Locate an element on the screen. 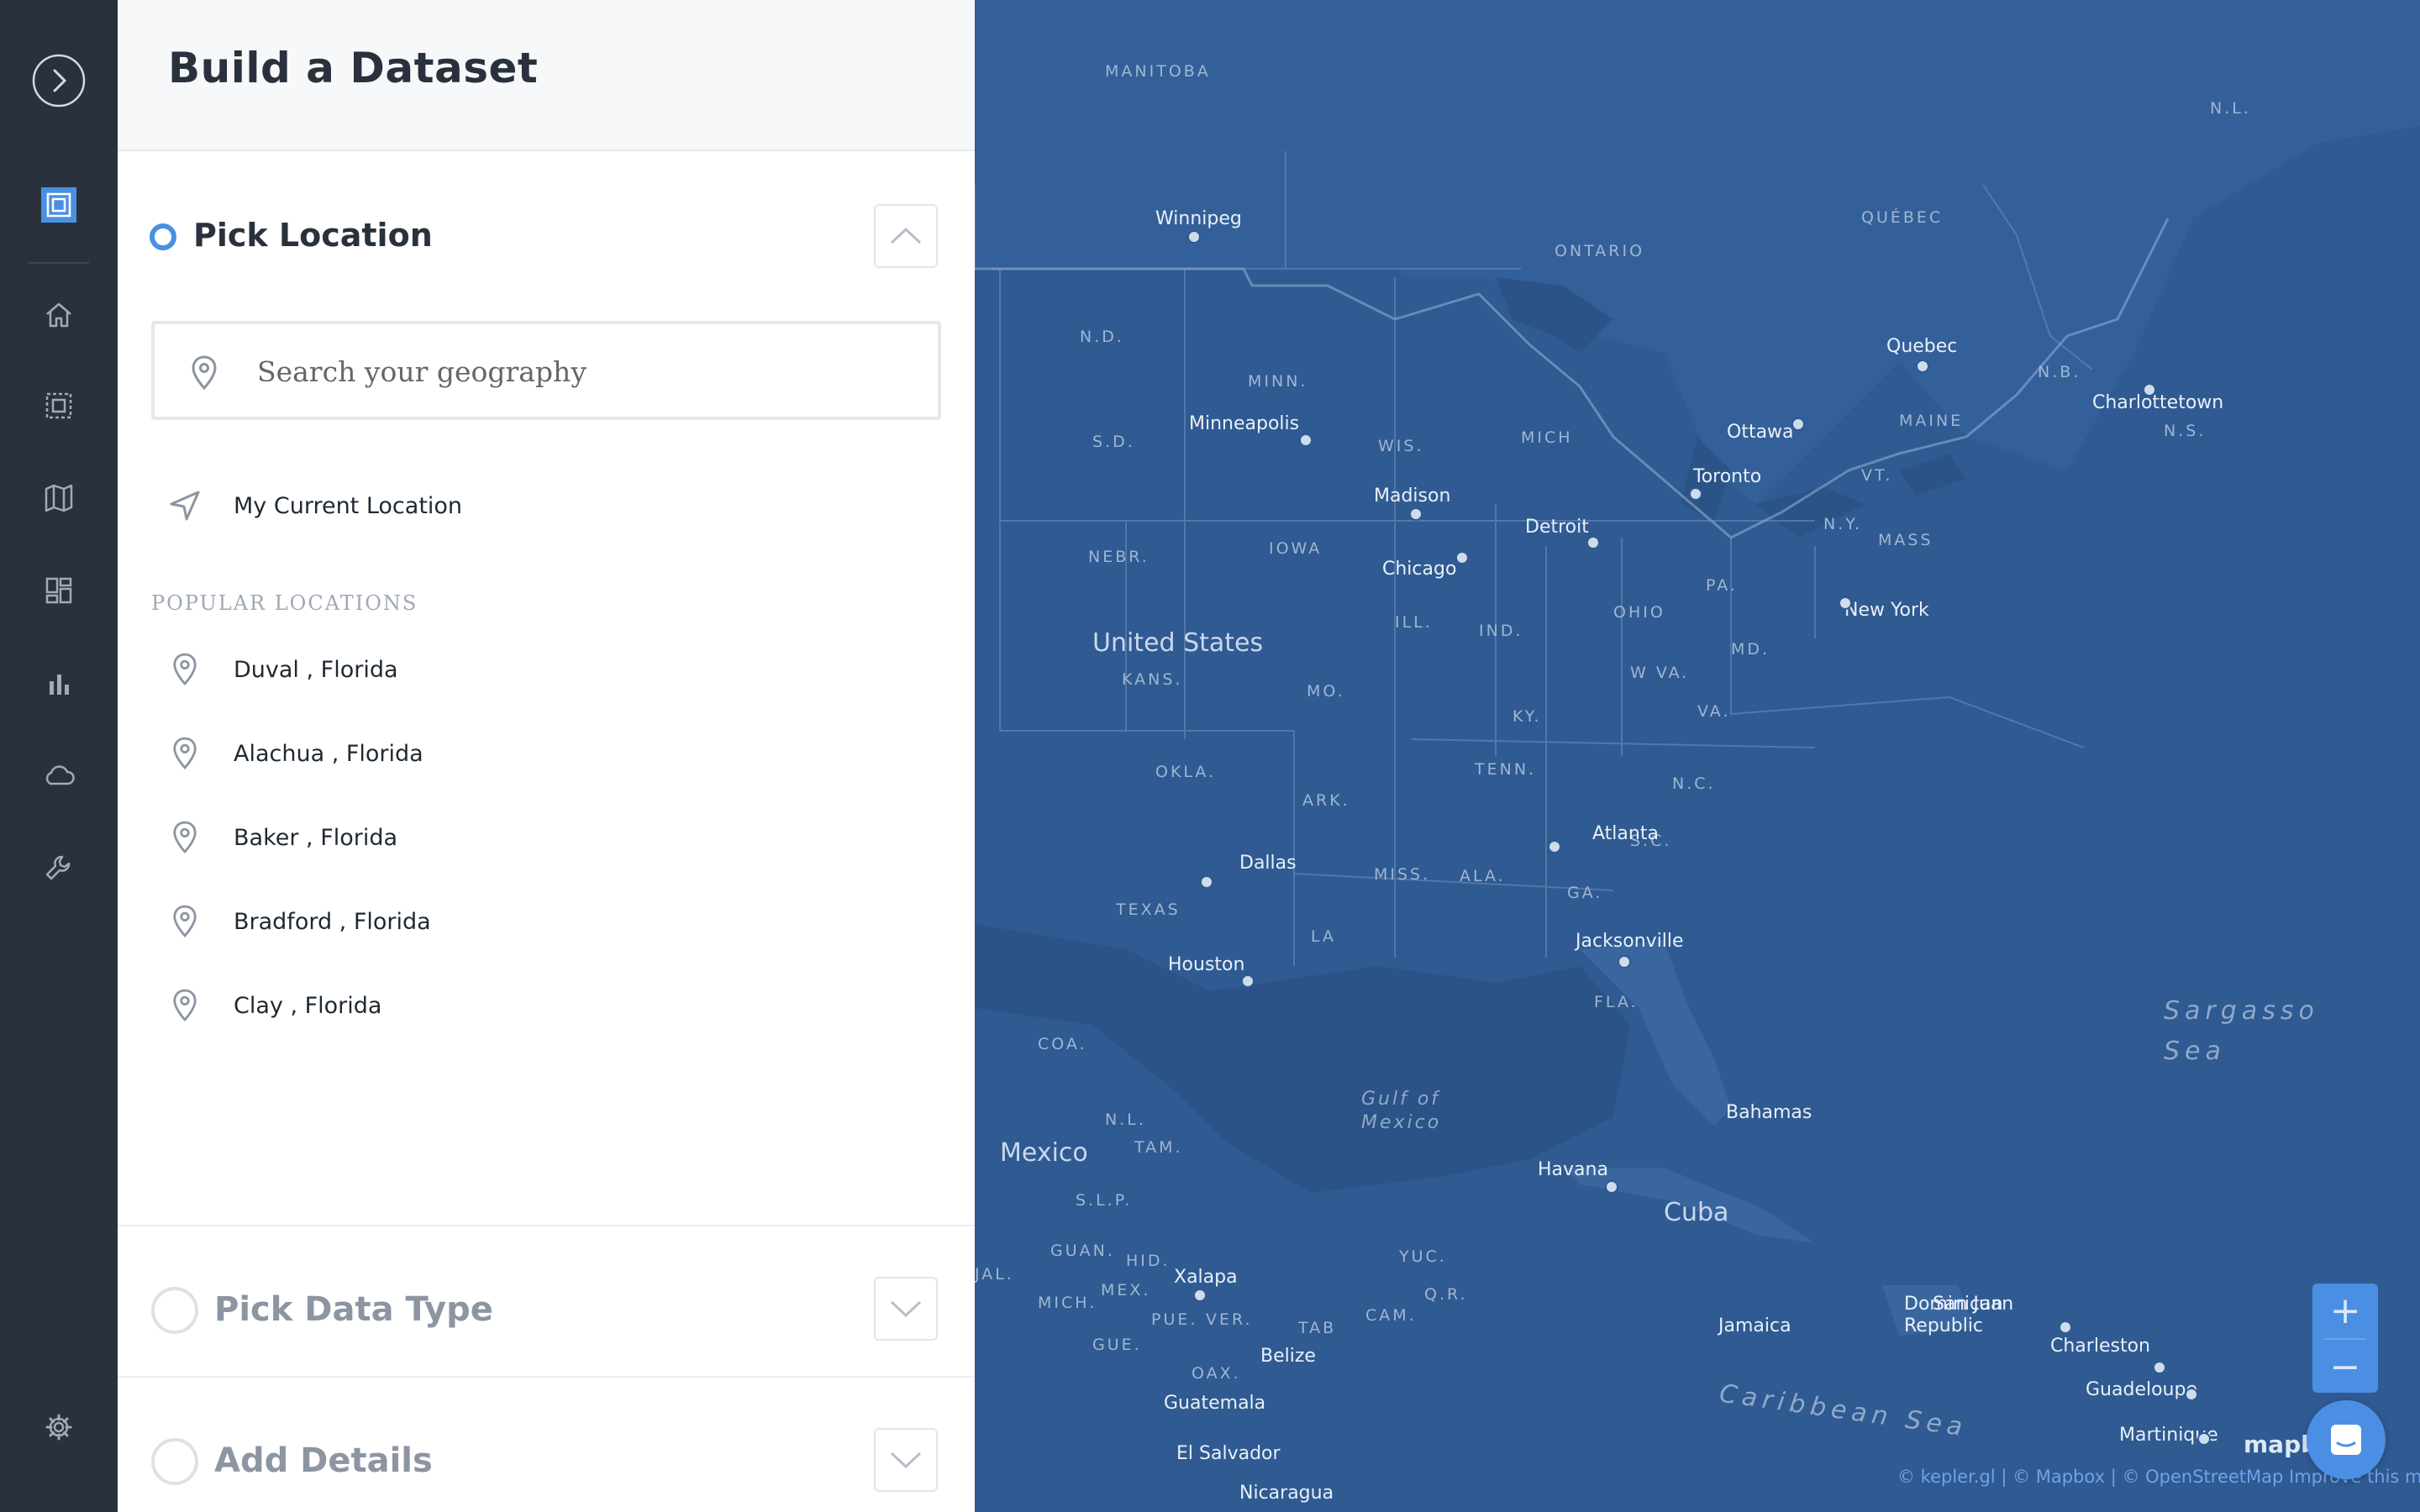 This screenshot has width=2420, height=1512. map-label-city: Nicaragua is located at coordinates (1286, 1493).